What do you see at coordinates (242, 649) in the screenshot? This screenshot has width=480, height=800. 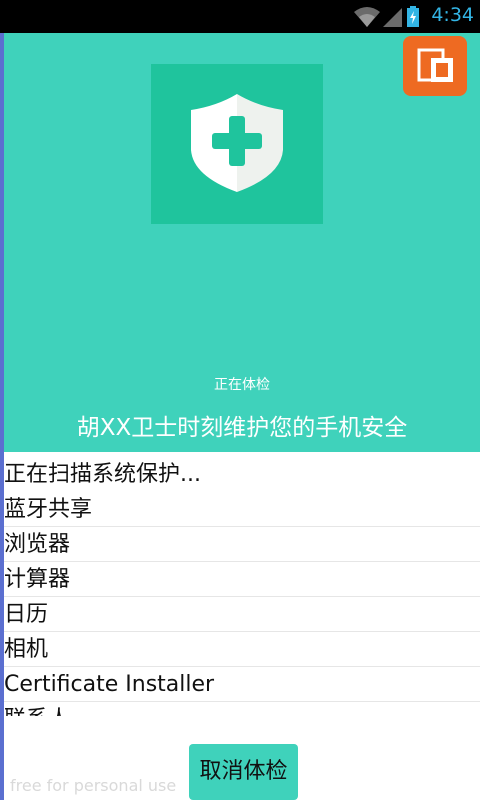 I see `list-item: 相机` at bounding box center [242, 649].